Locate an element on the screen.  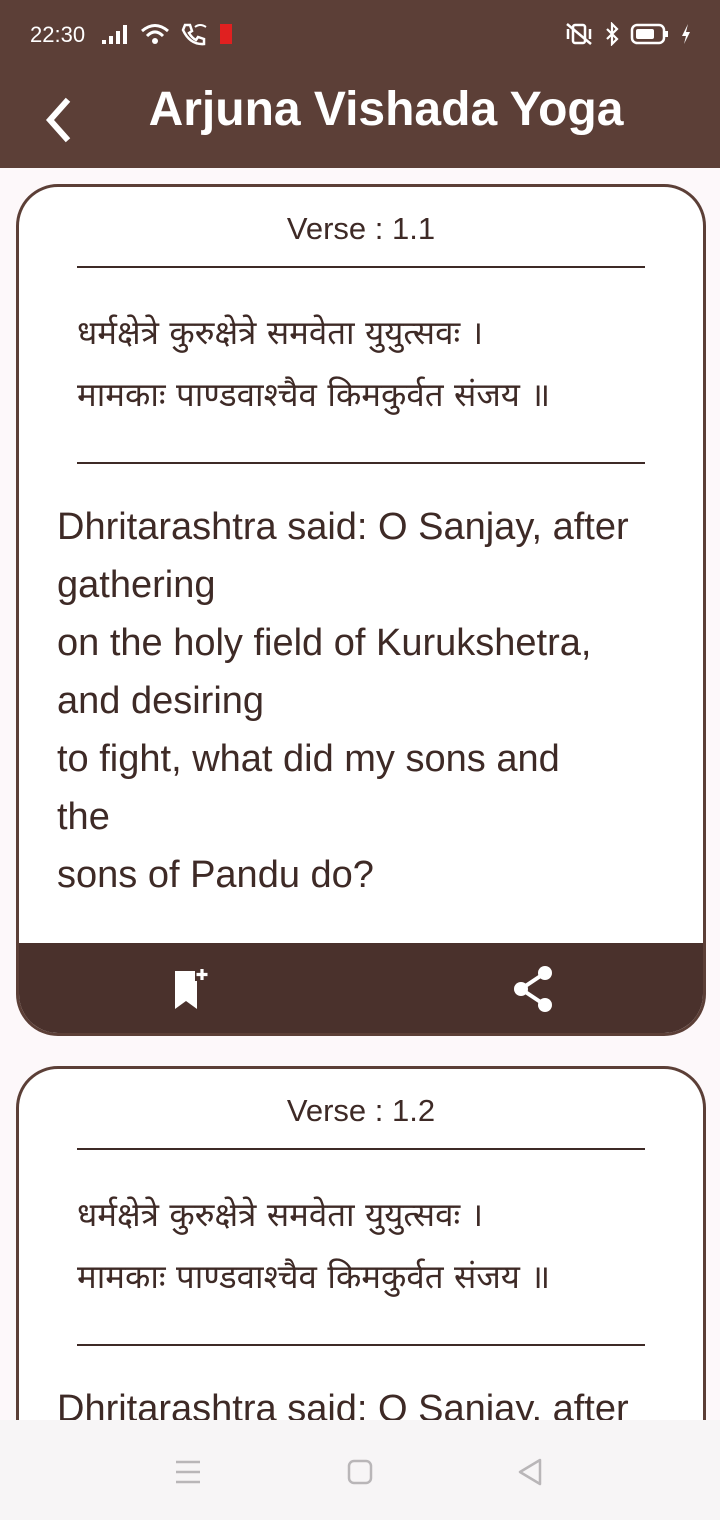
back-nav-button is located at coordinates (530, 1472).